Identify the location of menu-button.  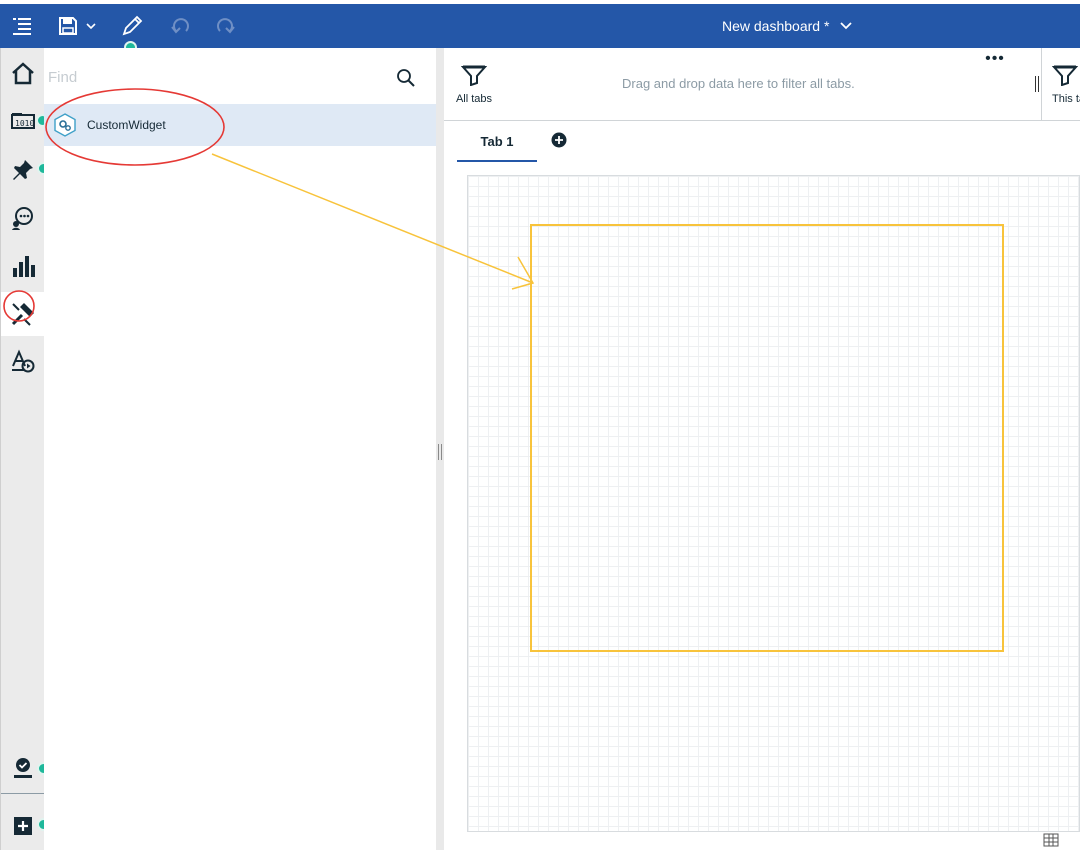
(22, 26).